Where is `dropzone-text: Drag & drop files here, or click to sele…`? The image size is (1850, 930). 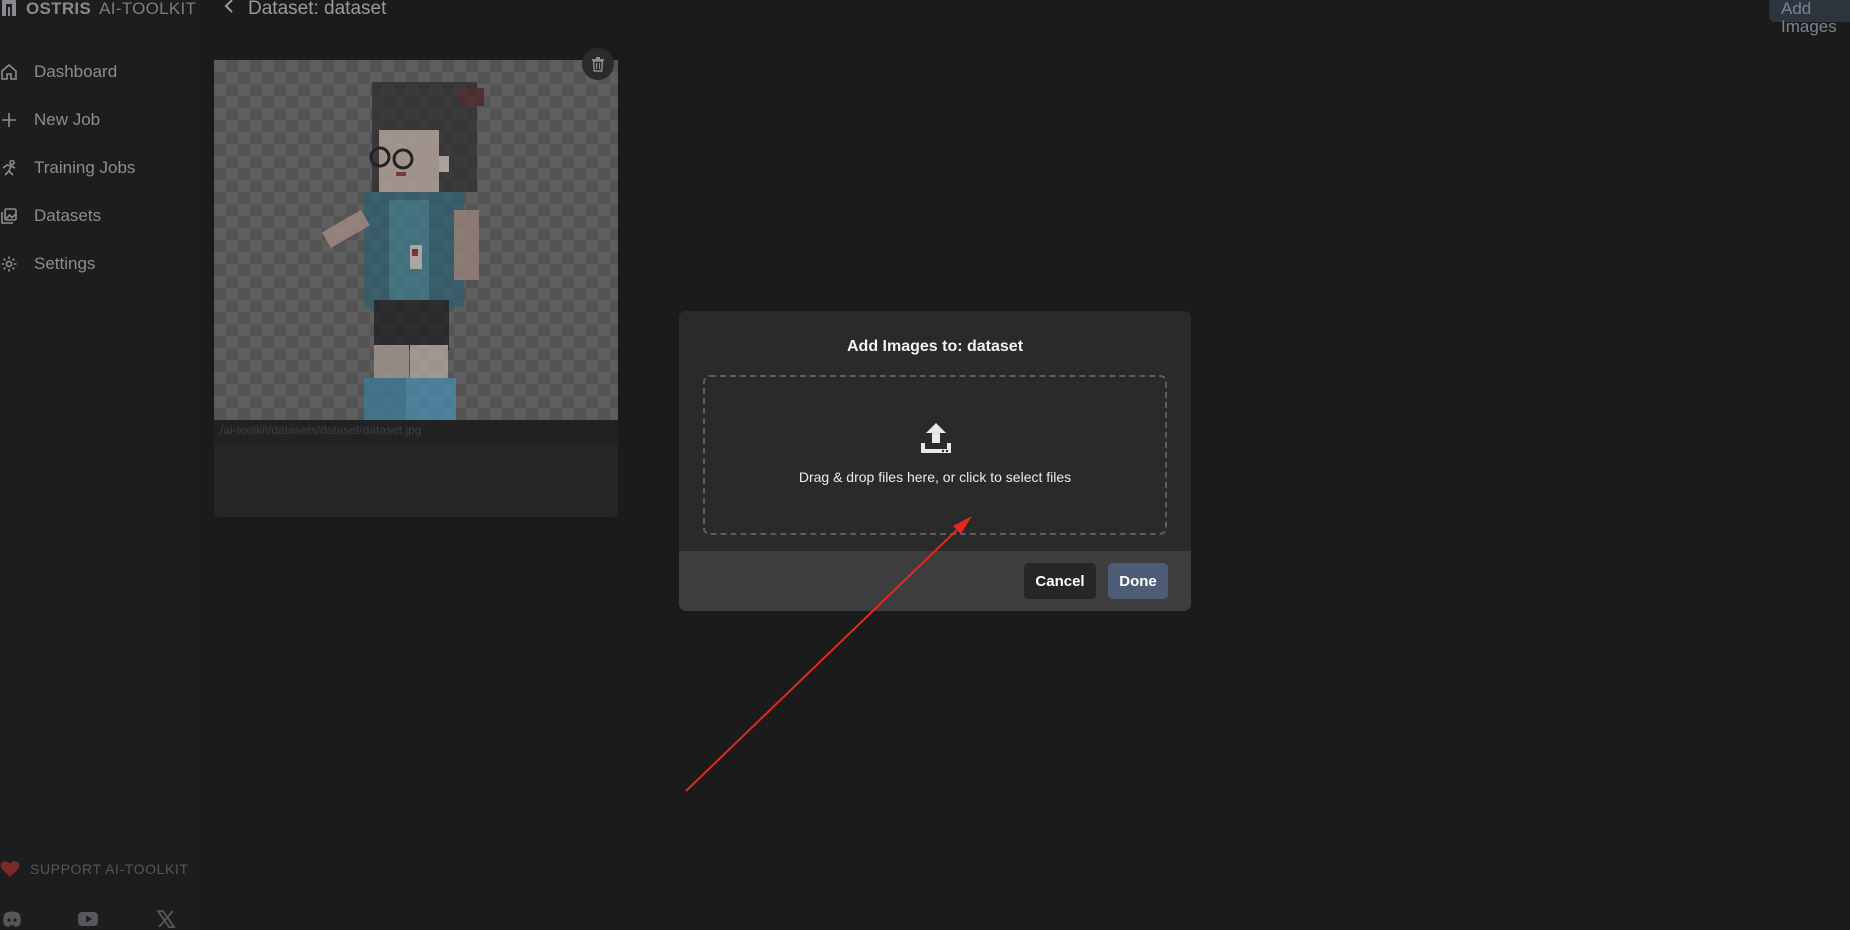
dropzone-text: Drag & drop files here, or click to sele… is located at coordinates (935, 477).